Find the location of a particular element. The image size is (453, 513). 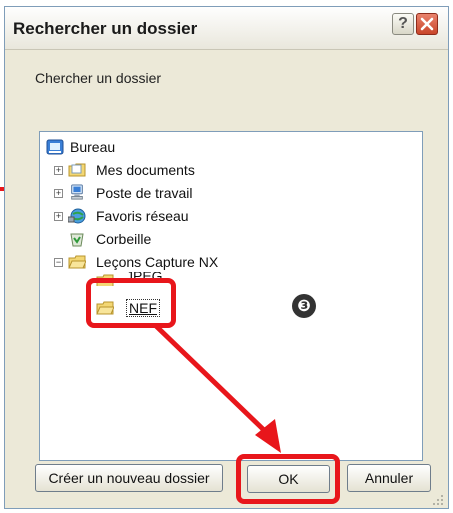

annotation-arrow is located at coordinates (217, 388).